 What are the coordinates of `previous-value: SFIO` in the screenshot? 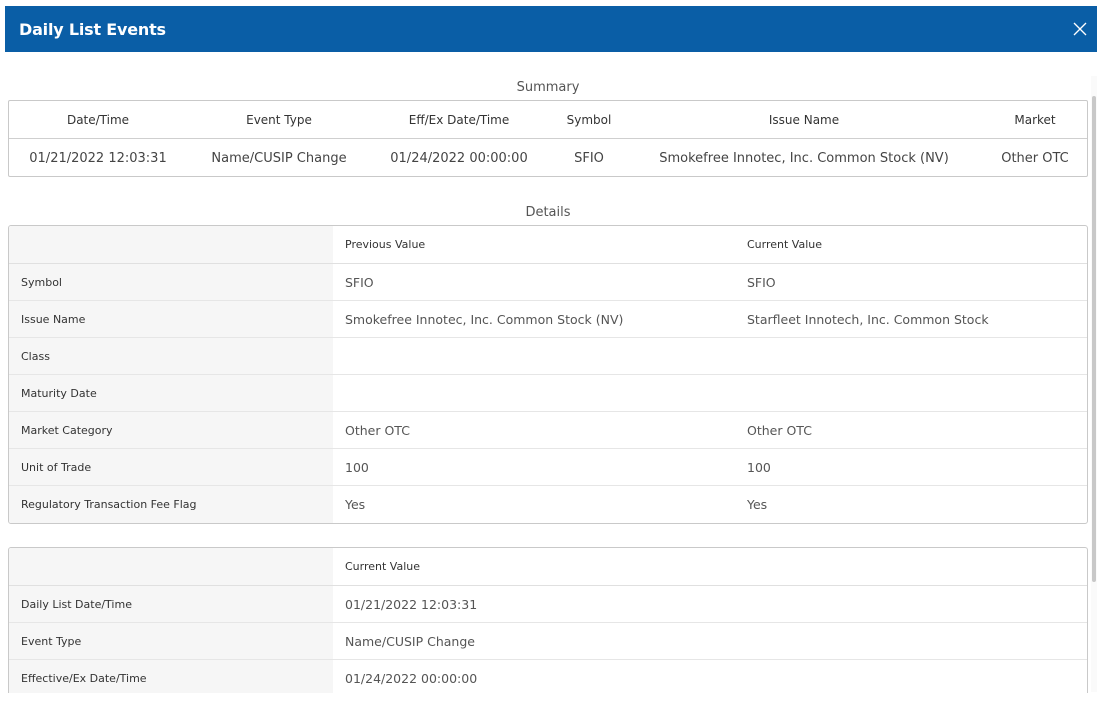 It's located at (359, 282).